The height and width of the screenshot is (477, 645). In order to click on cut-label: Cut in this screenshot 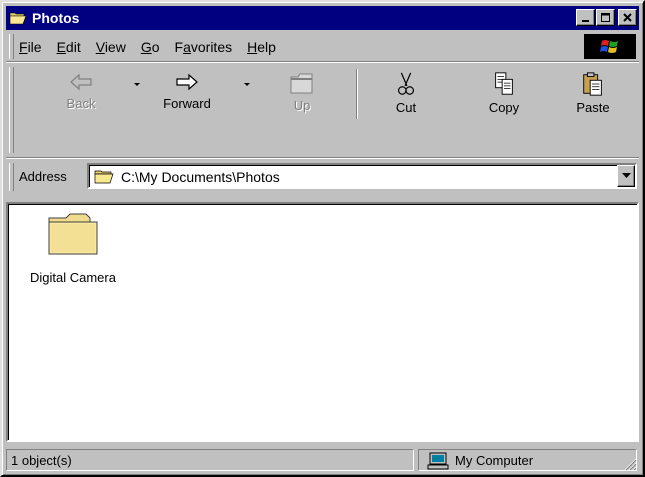, I will do `click(406, 107)`.